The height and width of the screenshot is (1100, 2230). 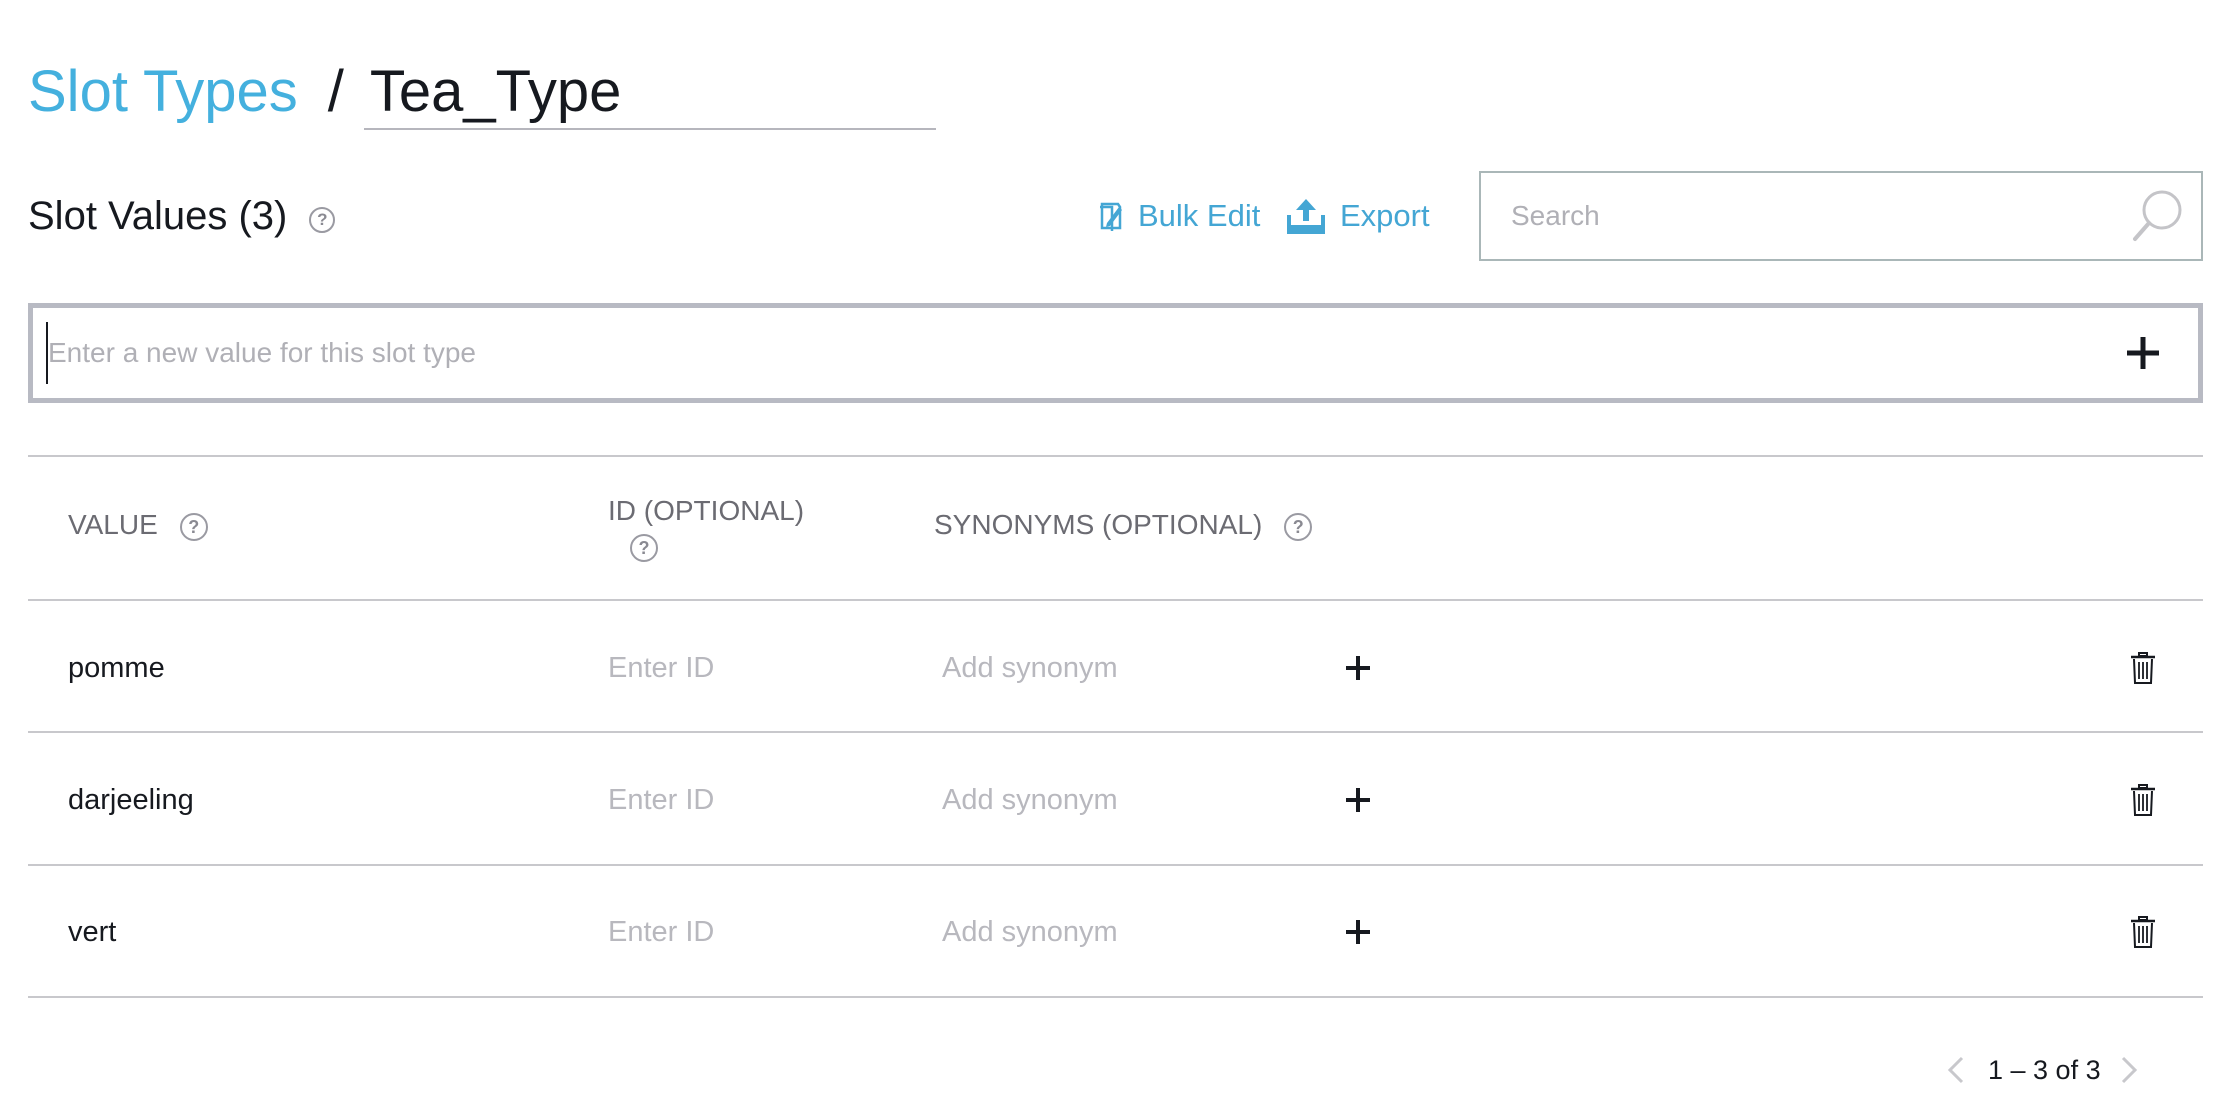 What do you see at coordinates (158, 216) in the screenshot?
I see `slot-values-title: Slot Values (3)` at bounding box center [158, 216].